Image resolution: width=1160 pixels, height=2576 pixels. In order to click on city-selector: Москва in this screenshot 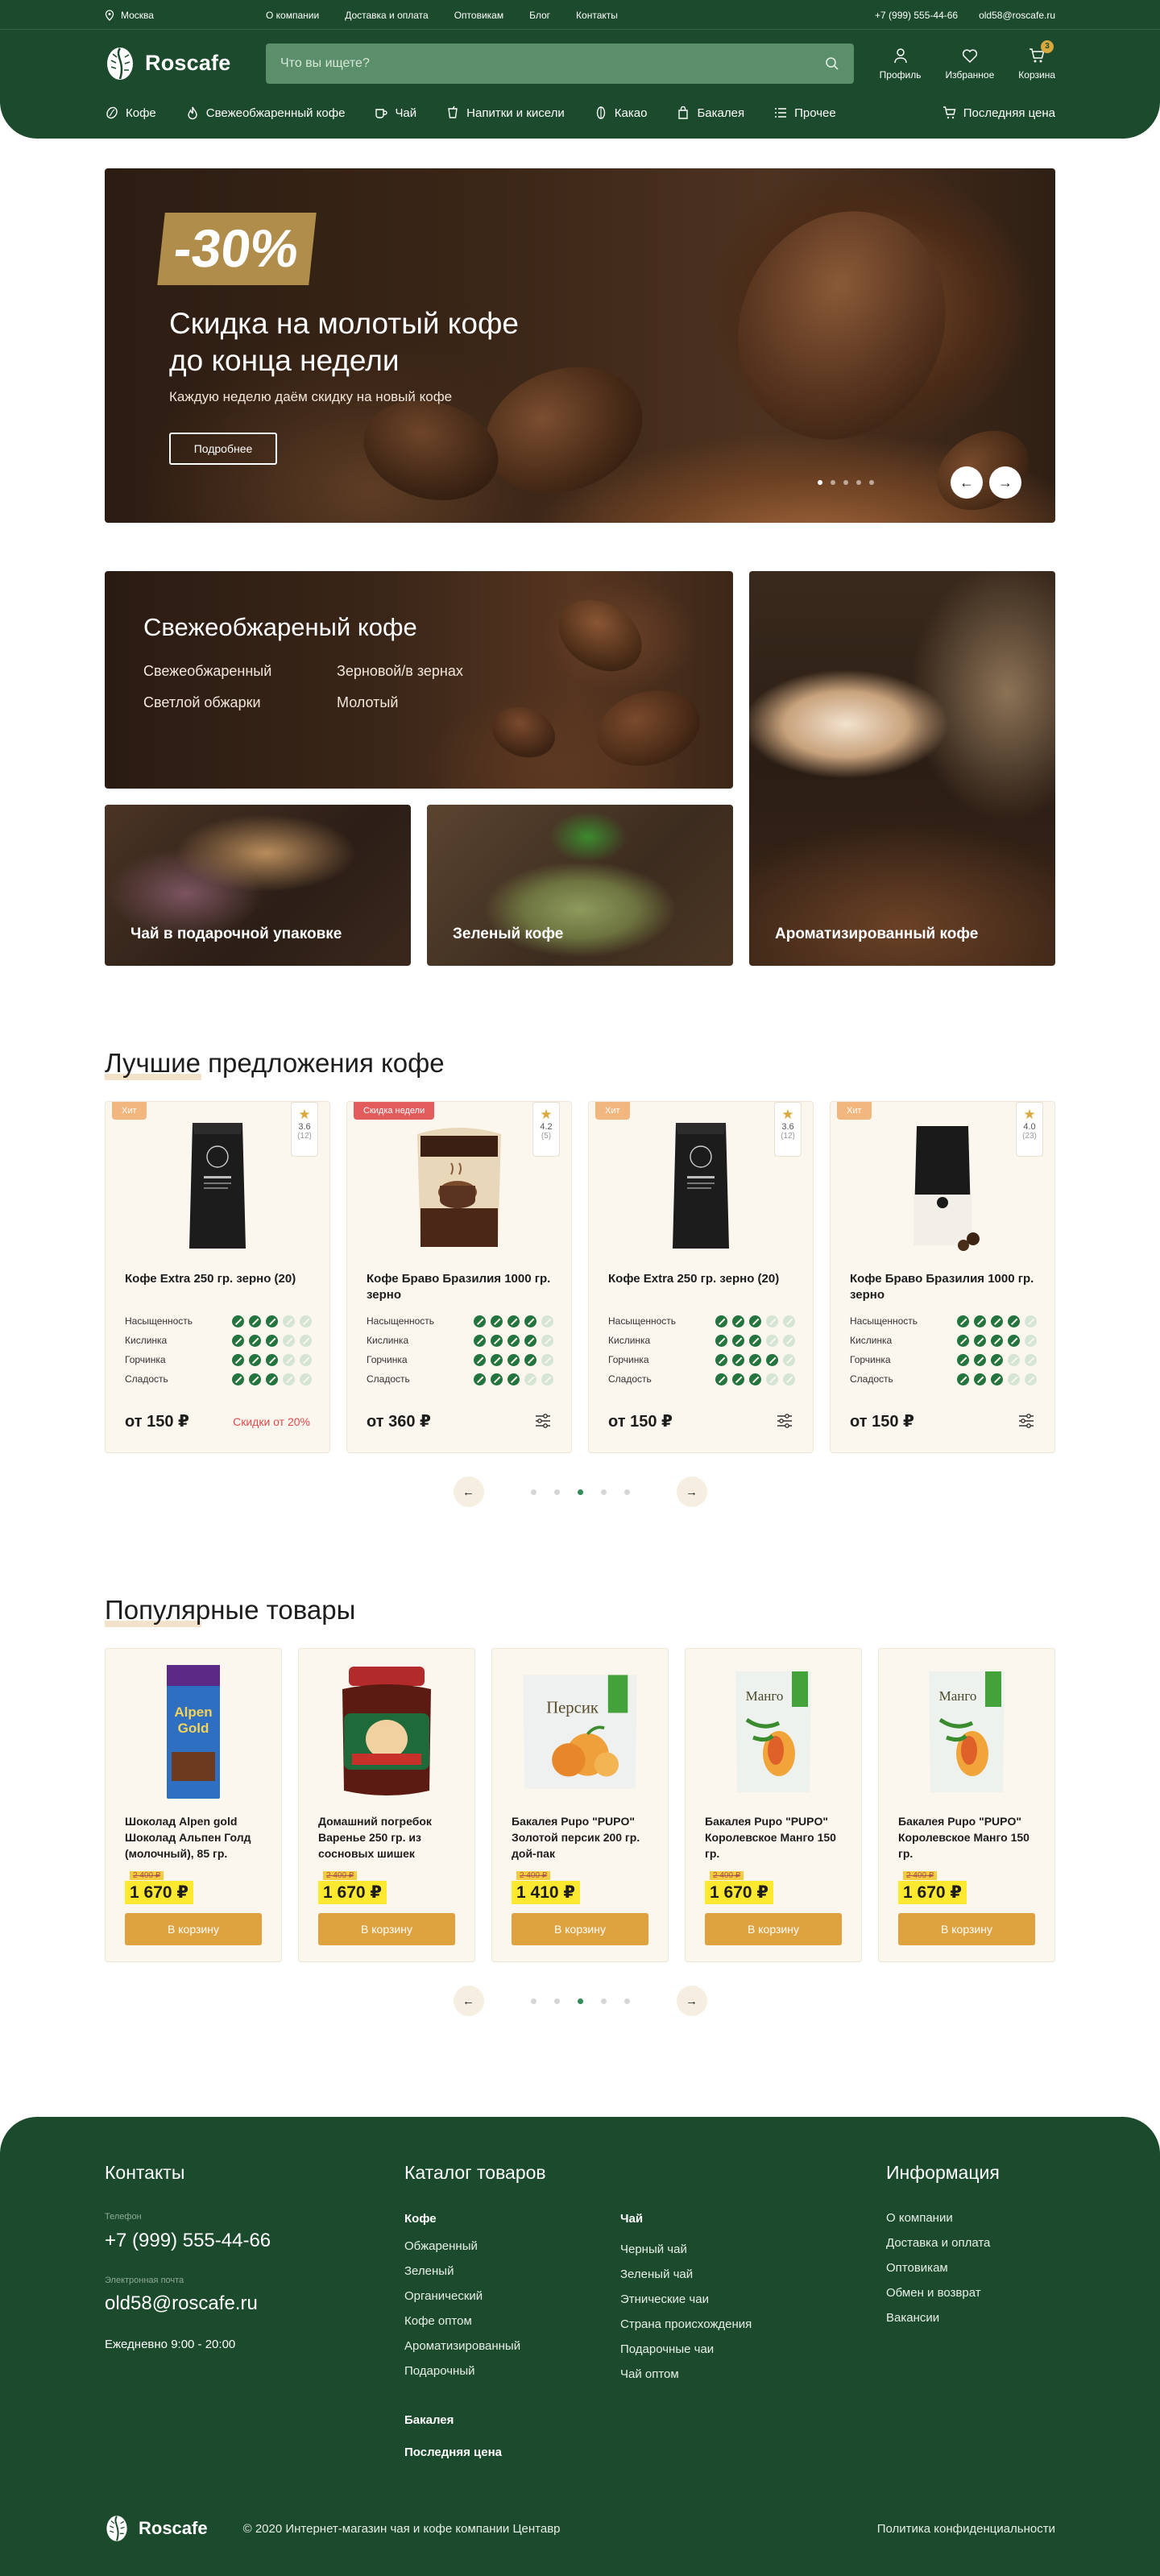, I will do `click(185, 15)`.